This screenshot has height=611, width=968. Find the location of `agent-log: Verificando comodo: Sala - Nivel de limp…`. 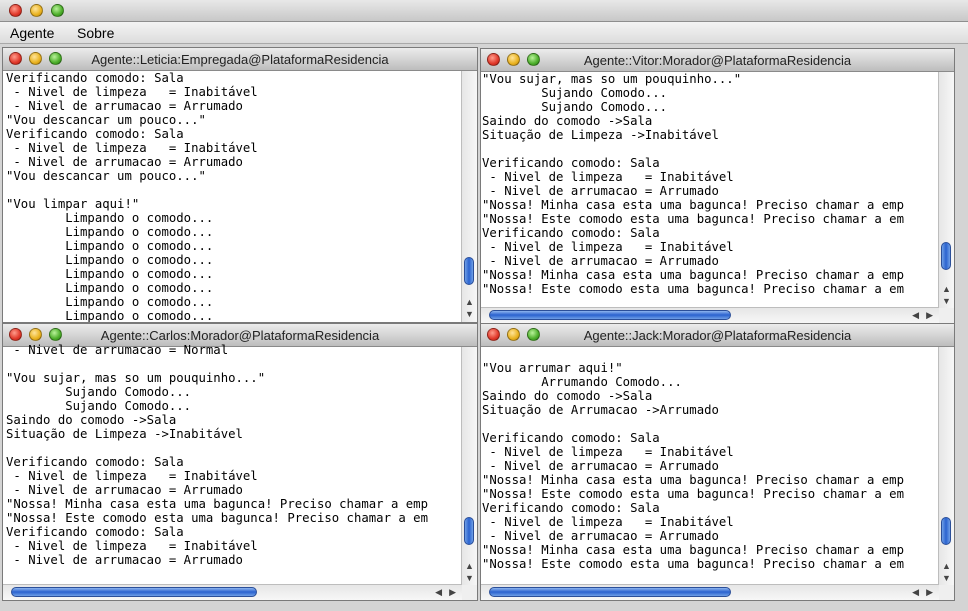

agent-log: Verificando comodo: Sala - Nivel de limp… is located at coordinates (132, 197).